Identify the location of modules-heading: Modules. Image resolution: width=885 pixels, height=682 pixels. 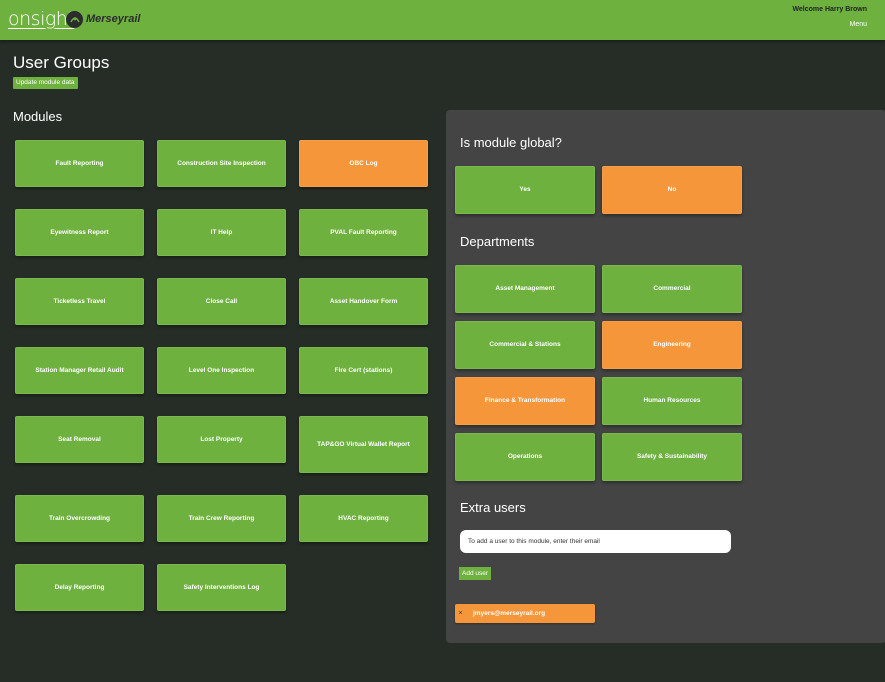
(38, 116).